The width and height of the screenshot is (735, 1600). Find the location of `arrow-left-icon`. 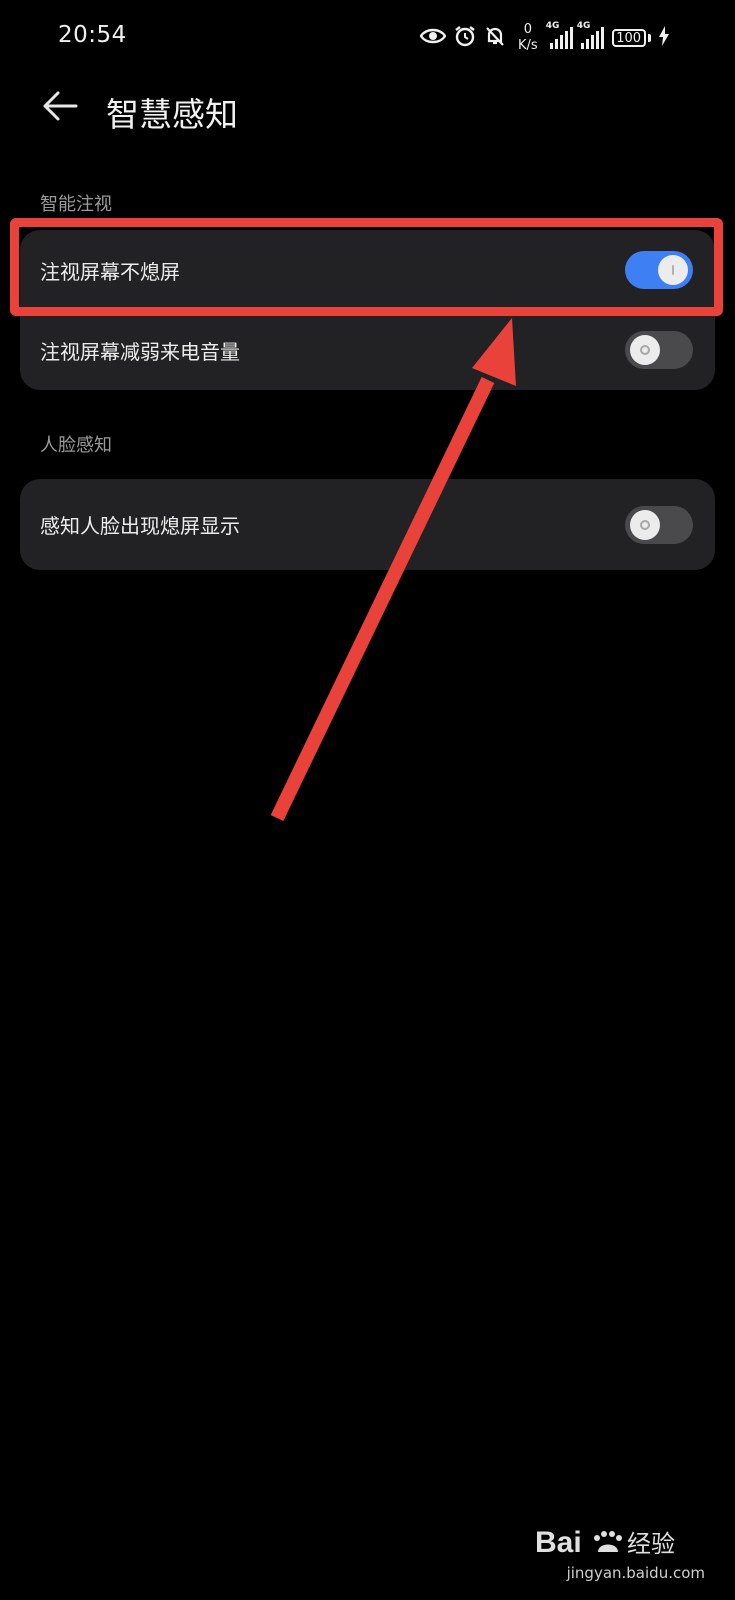

arrow-left-icon is located at coordinates (60, 108).